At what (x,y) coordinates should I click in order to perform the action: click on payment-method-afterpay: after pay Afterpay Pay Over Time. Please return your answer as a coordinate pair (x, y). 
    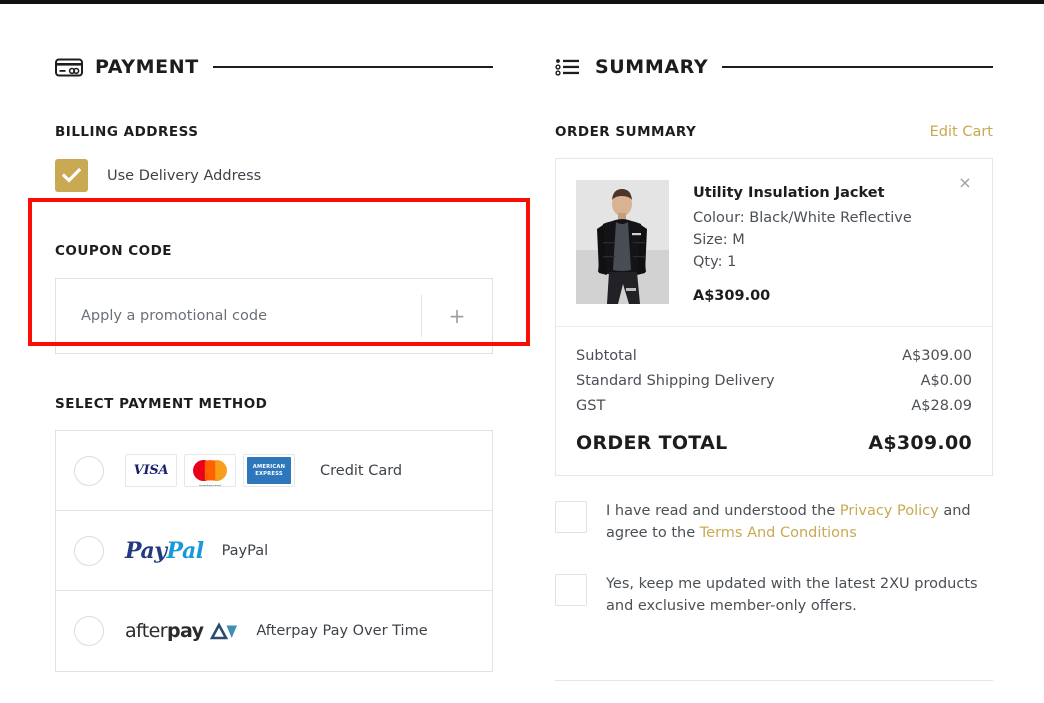
    Looking at the image, I should click on (274, 631).